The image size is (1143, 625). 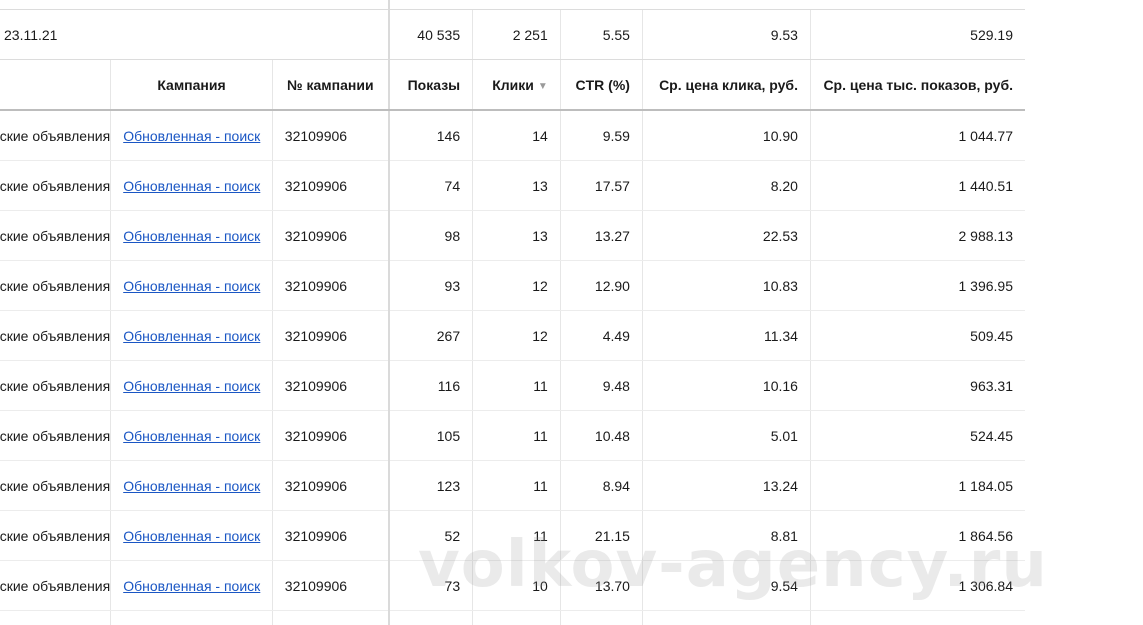 I want to click on cell-shows: 74, so click(x=430, y=185).